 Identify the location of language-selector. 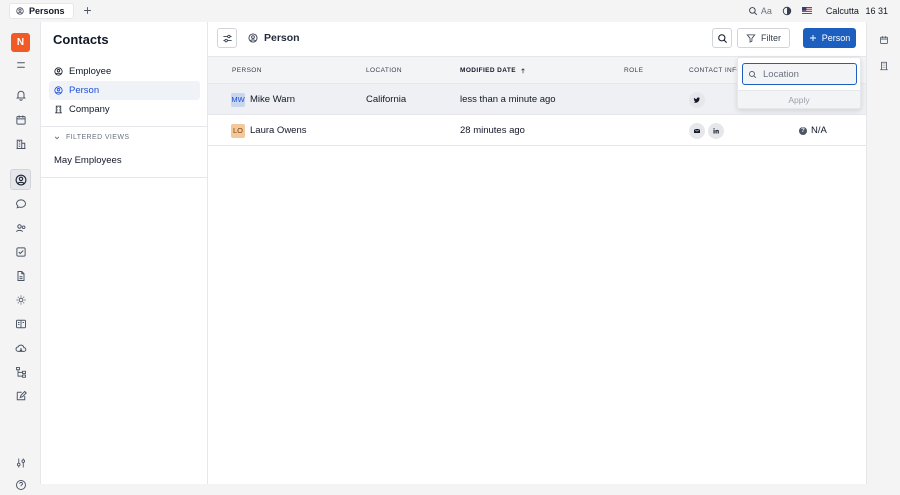
(806, 10).